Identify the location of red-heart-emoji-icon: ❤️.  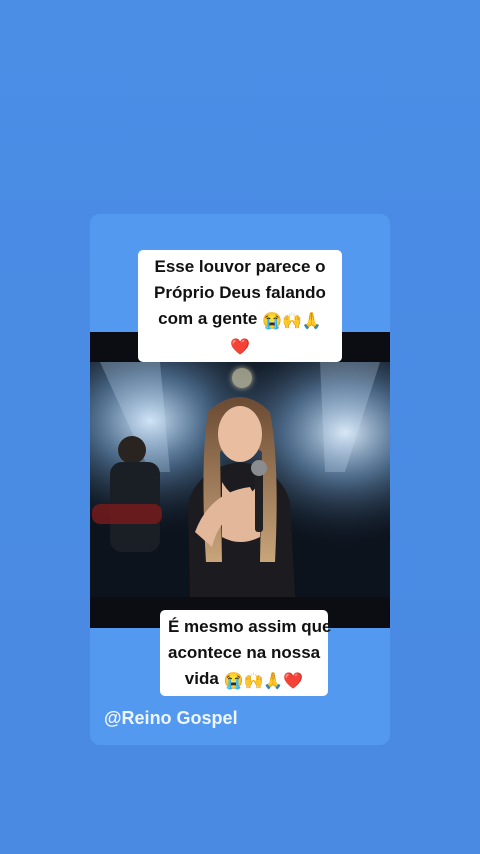
(240, 347).